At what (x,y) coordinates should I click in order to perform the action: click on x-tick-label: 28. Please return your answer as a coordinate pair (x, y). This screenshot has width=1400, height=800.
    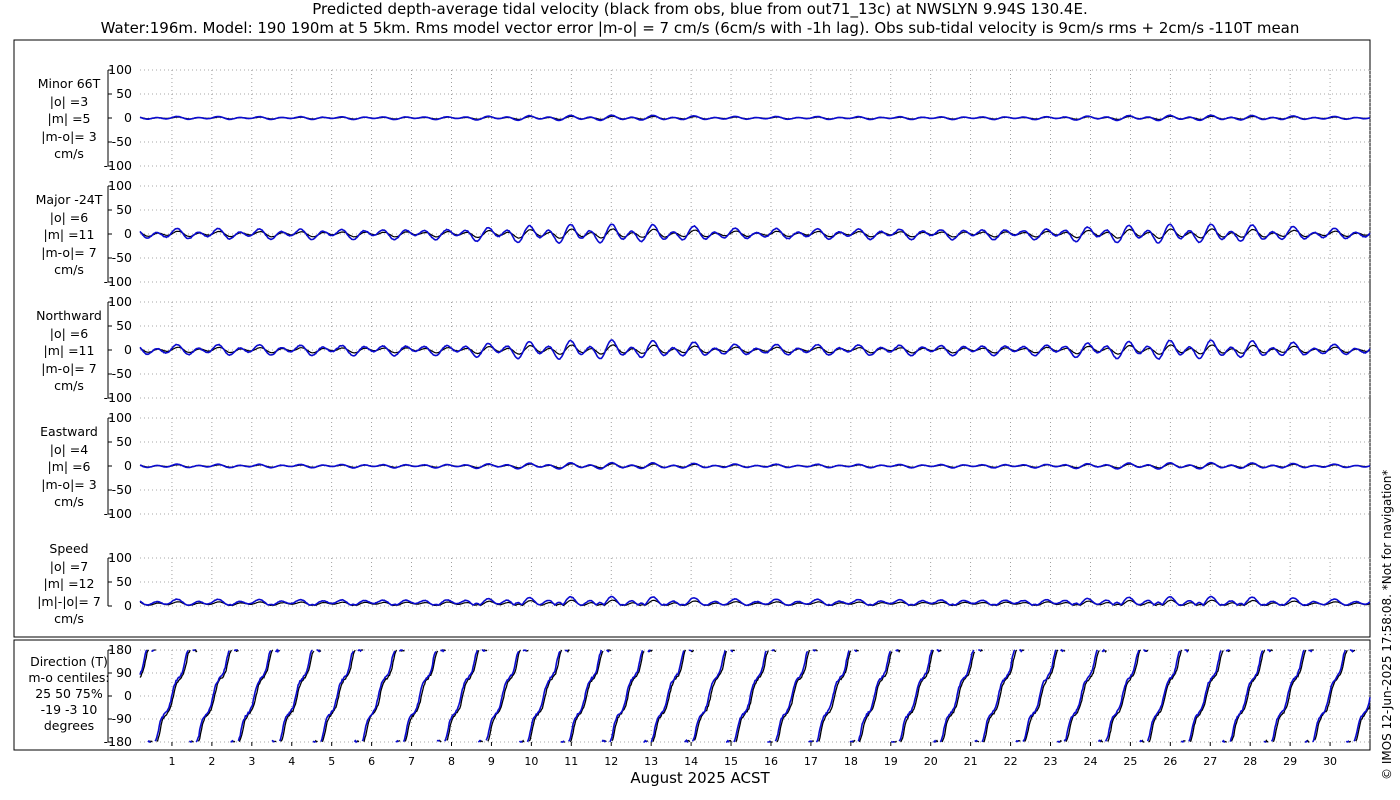
    Looking at the image, I should click on (1250, 761).